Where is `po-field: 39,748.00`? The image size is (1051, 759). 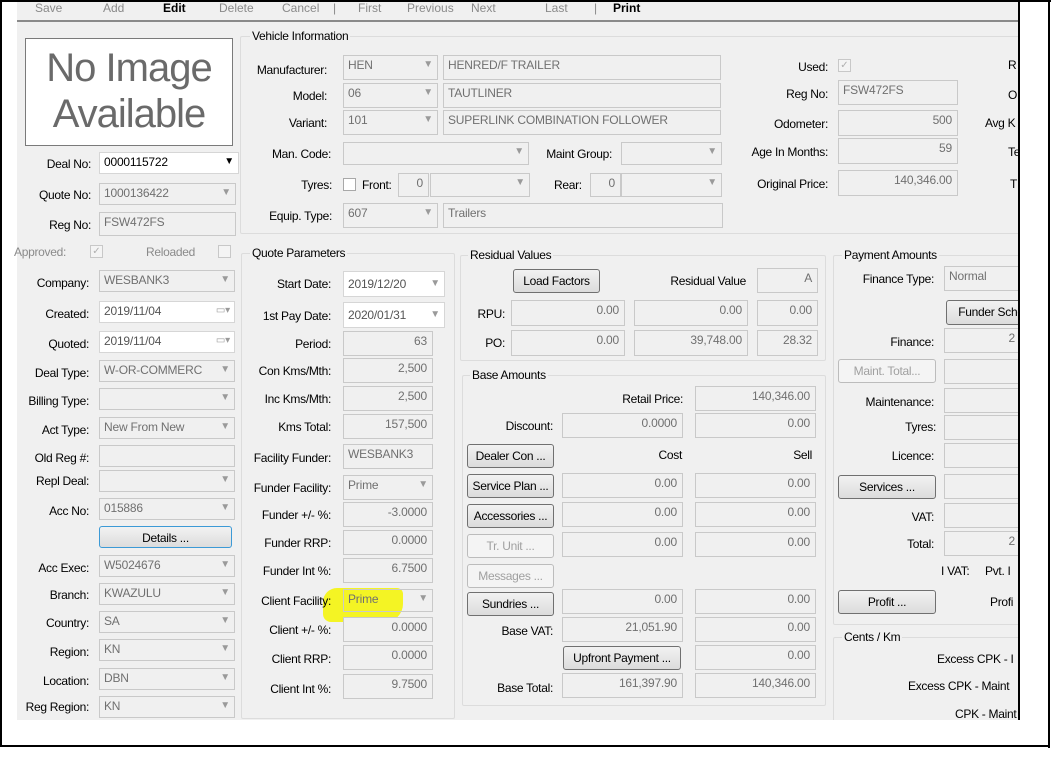
po-field: 39,748.00 is located at coordinates (691, 343).